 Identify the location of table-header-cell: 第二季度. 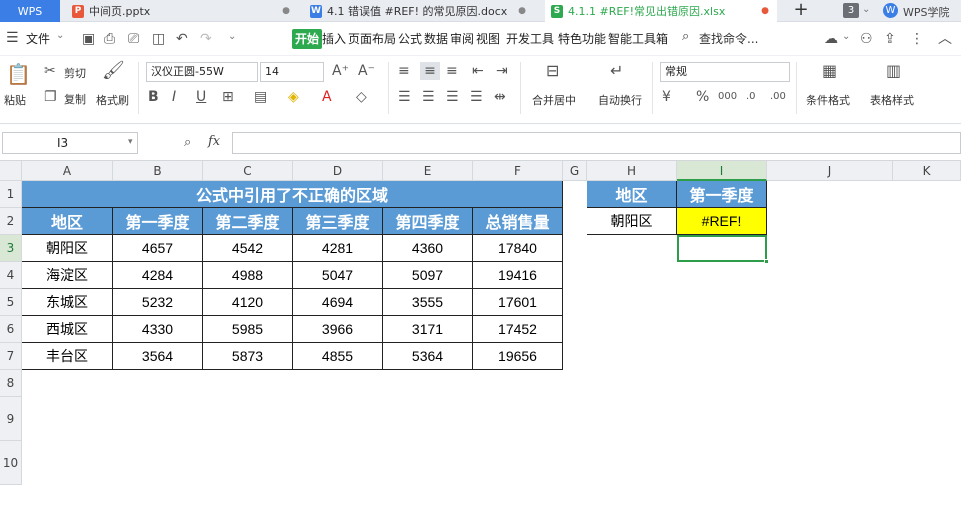
(248, 221).